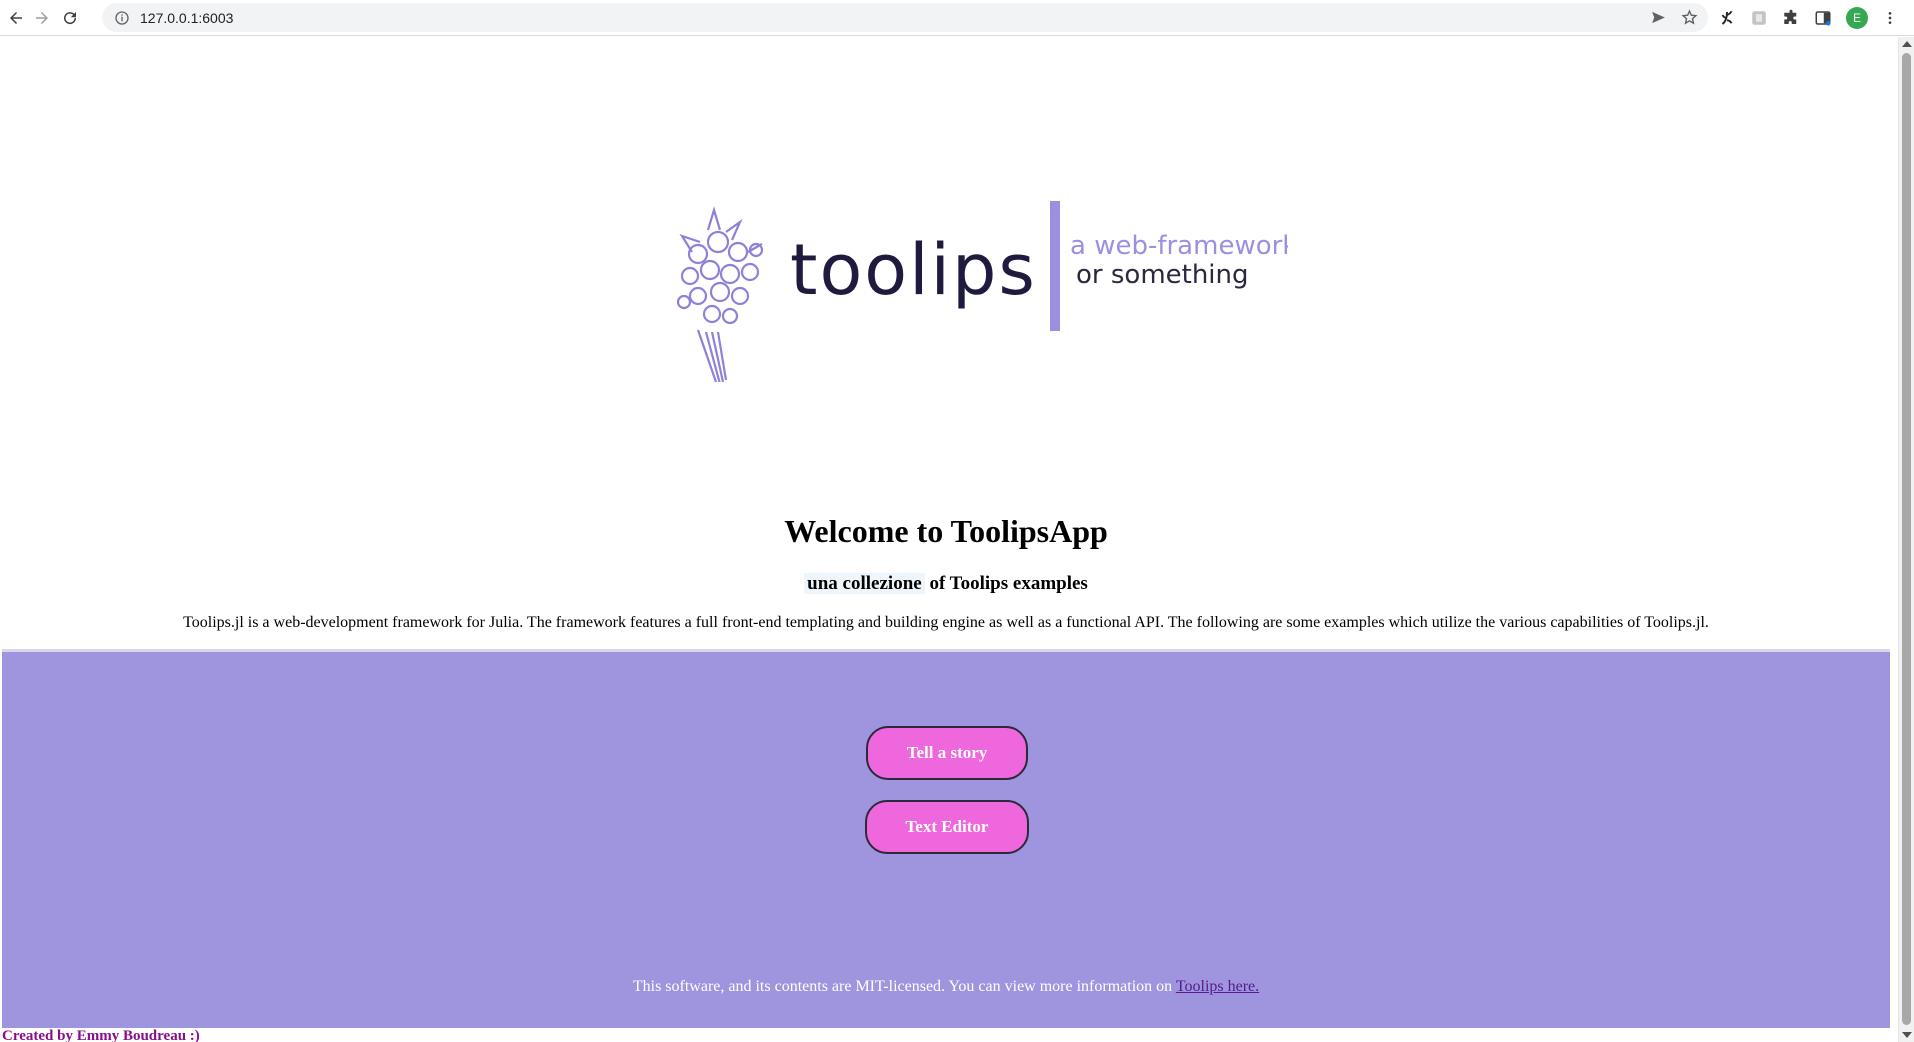 The width and height of the screenshot is (1914, 1042). I want to click on logo-divider, so click(1055, 266).